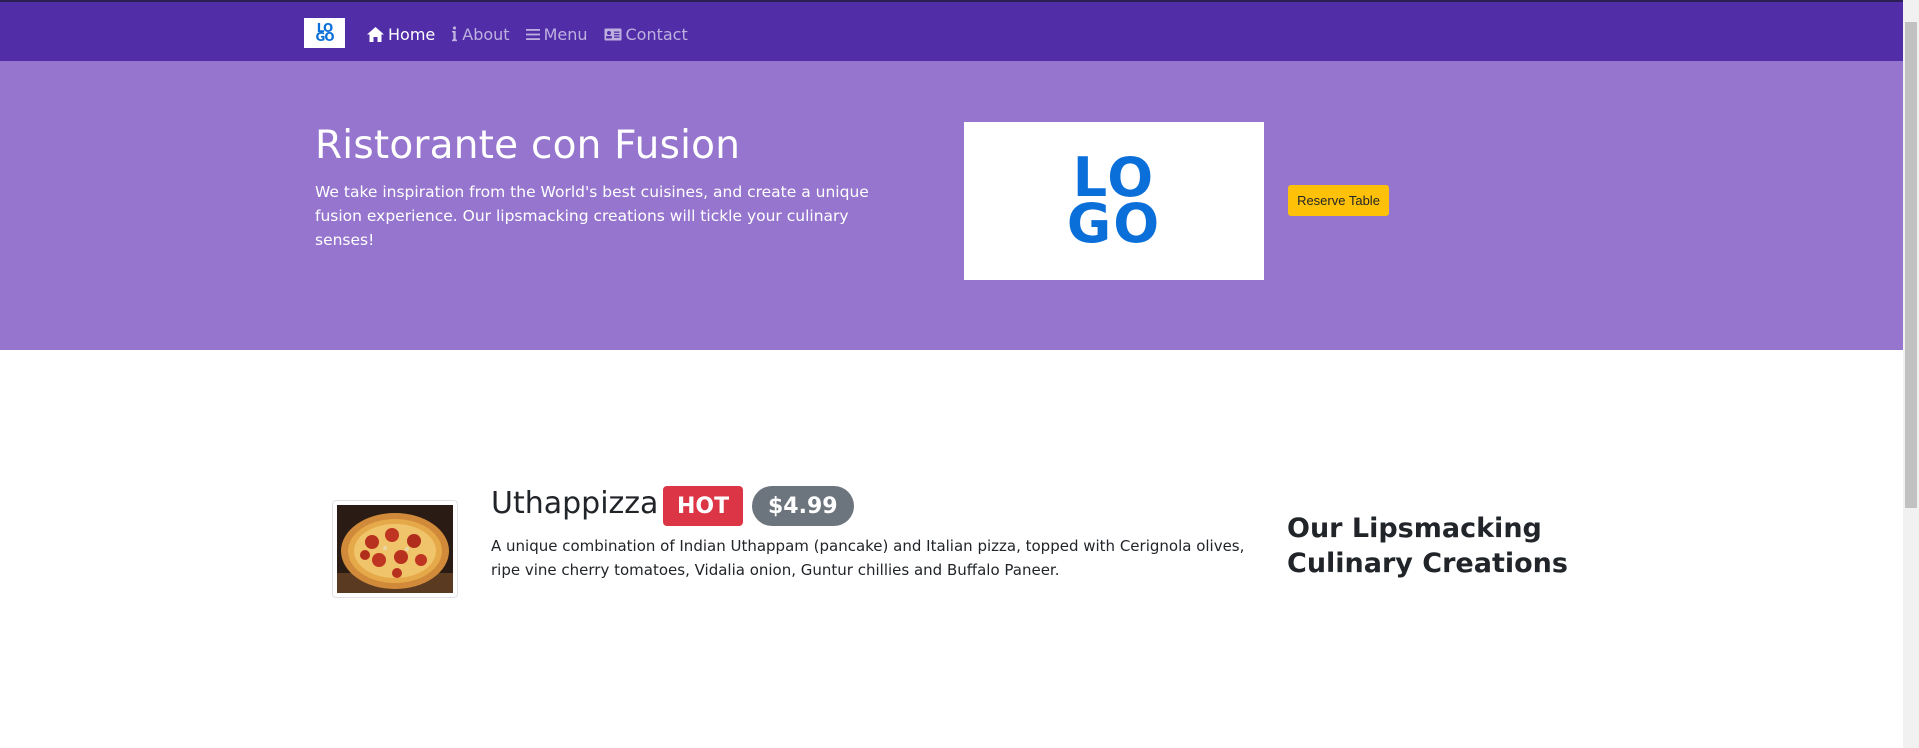 This screenshot has height=748, width=1919. Describe the element at coordinates (1911, 265) in the screenshot. I see `scrollbar-thumb` at that location.